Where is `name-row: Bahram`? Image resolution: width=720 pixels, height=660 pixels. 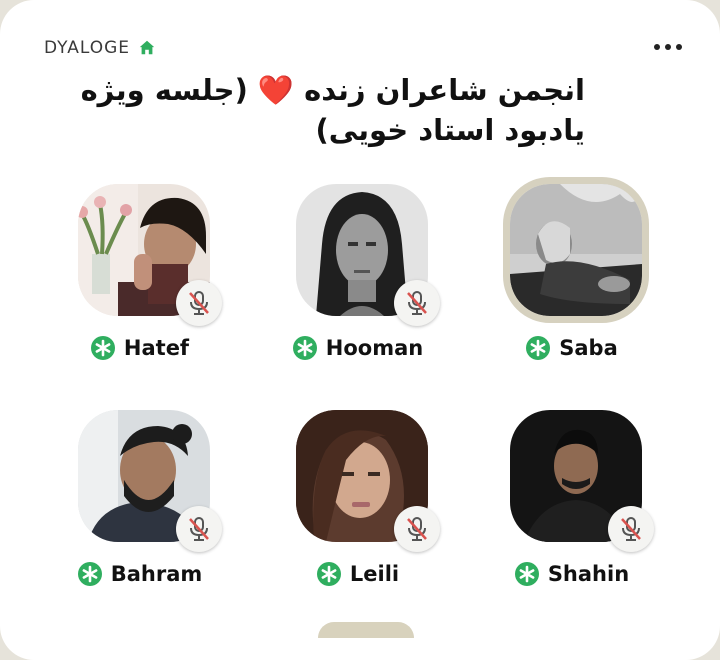 name-row: Bahram is located at coordinates (140, 574).